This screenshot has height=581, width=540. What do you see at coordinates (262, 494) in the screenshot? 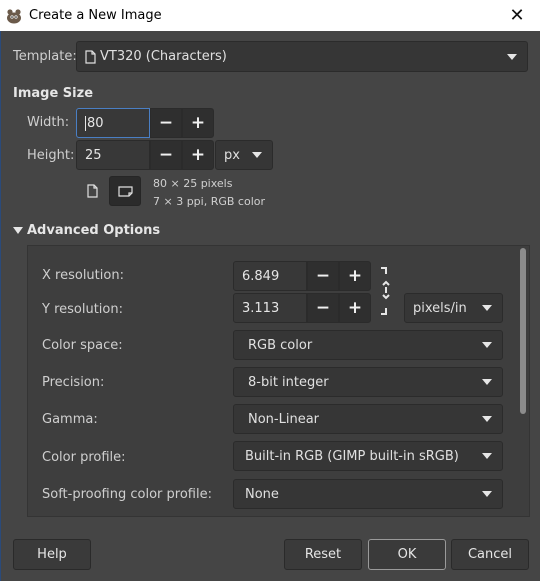
I see `soft-proofing-value: None` at bounding box center [262, 494].